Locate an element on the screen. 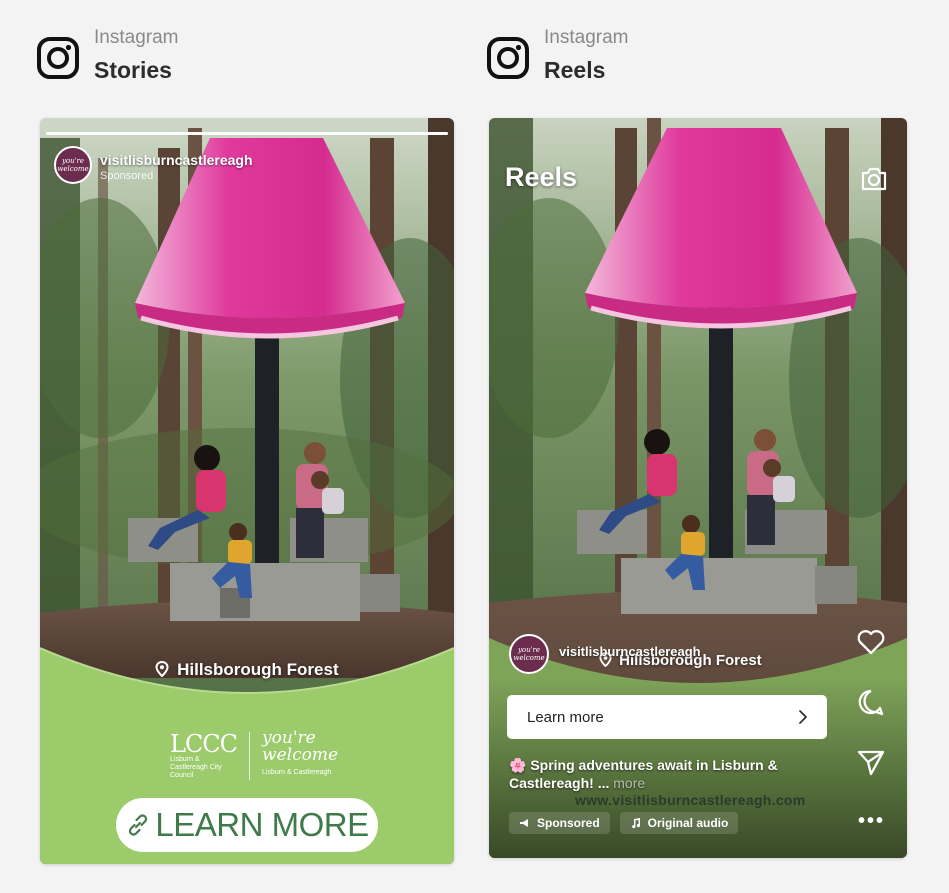 The height and width of the screenshot is (893, 949). reels-header: Instagram Reels is located at coordinates (557, 55).